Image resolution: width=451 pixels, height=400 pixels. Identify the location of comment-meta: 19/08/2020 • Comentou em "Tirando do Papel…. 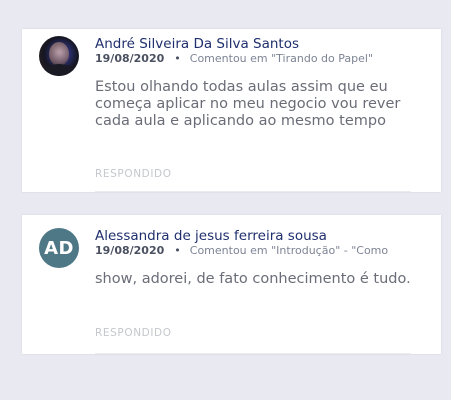
(253, 59).